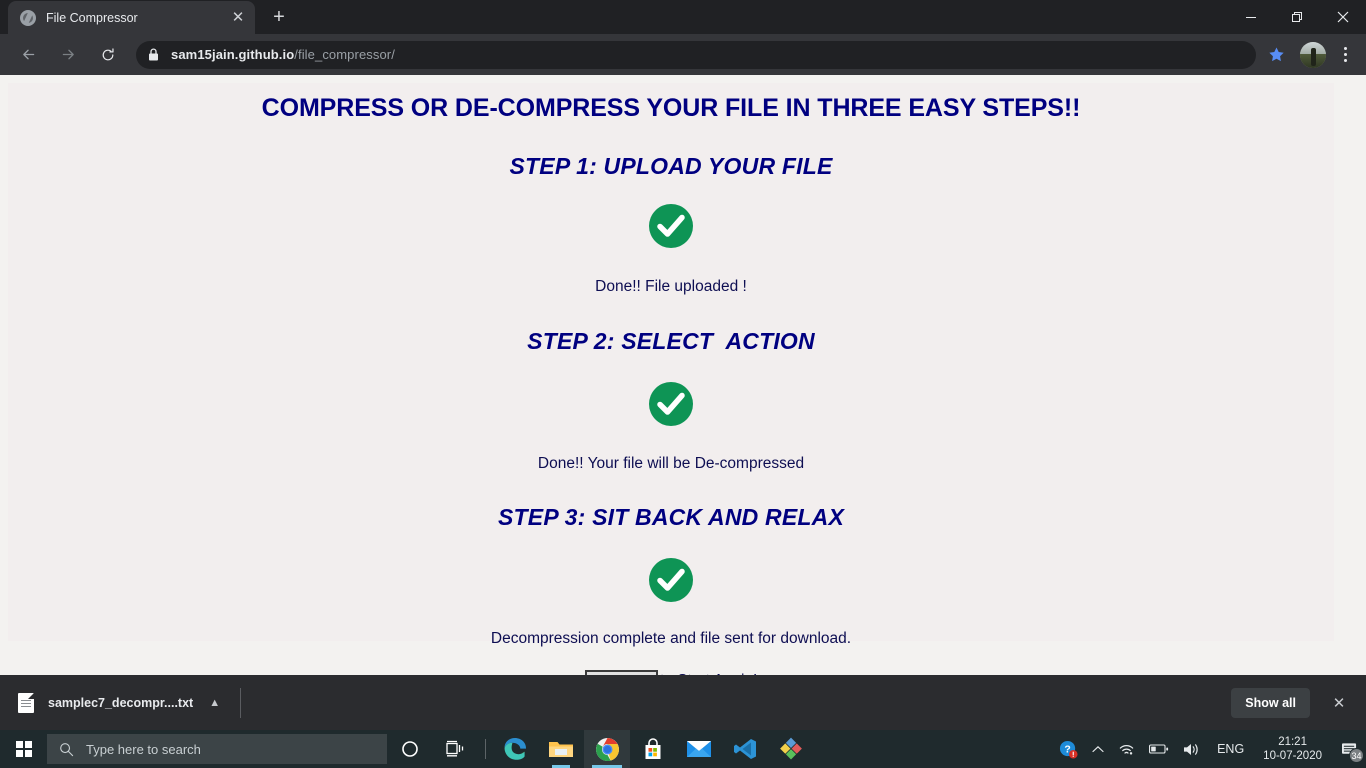  What do you see at coordinates (233, 54) in the screenshot?
I see `url-domain: sam15jain.github.io` at bounding box center [233, 54].